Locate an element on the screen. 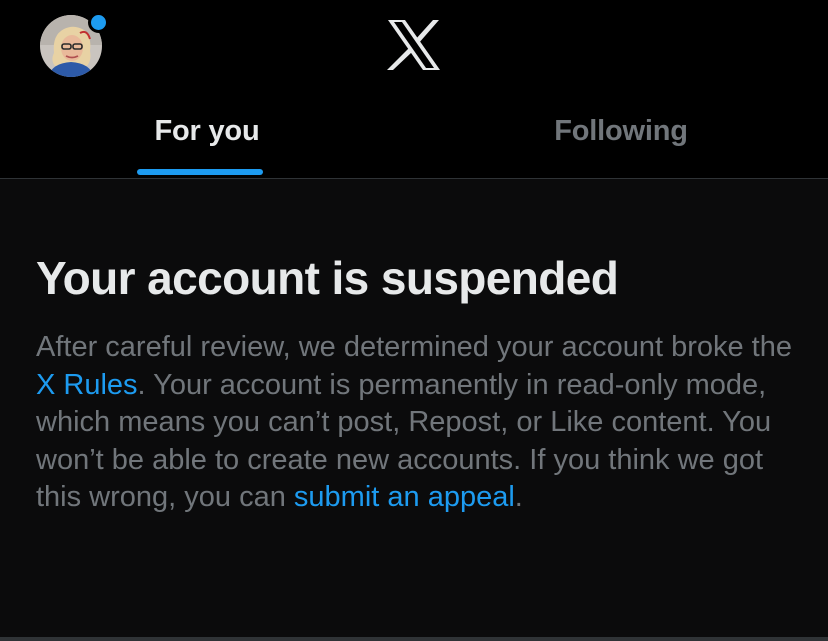 This screenshot has width=828, height=641. notification-dot-icon is located at coordinates (98, 22).